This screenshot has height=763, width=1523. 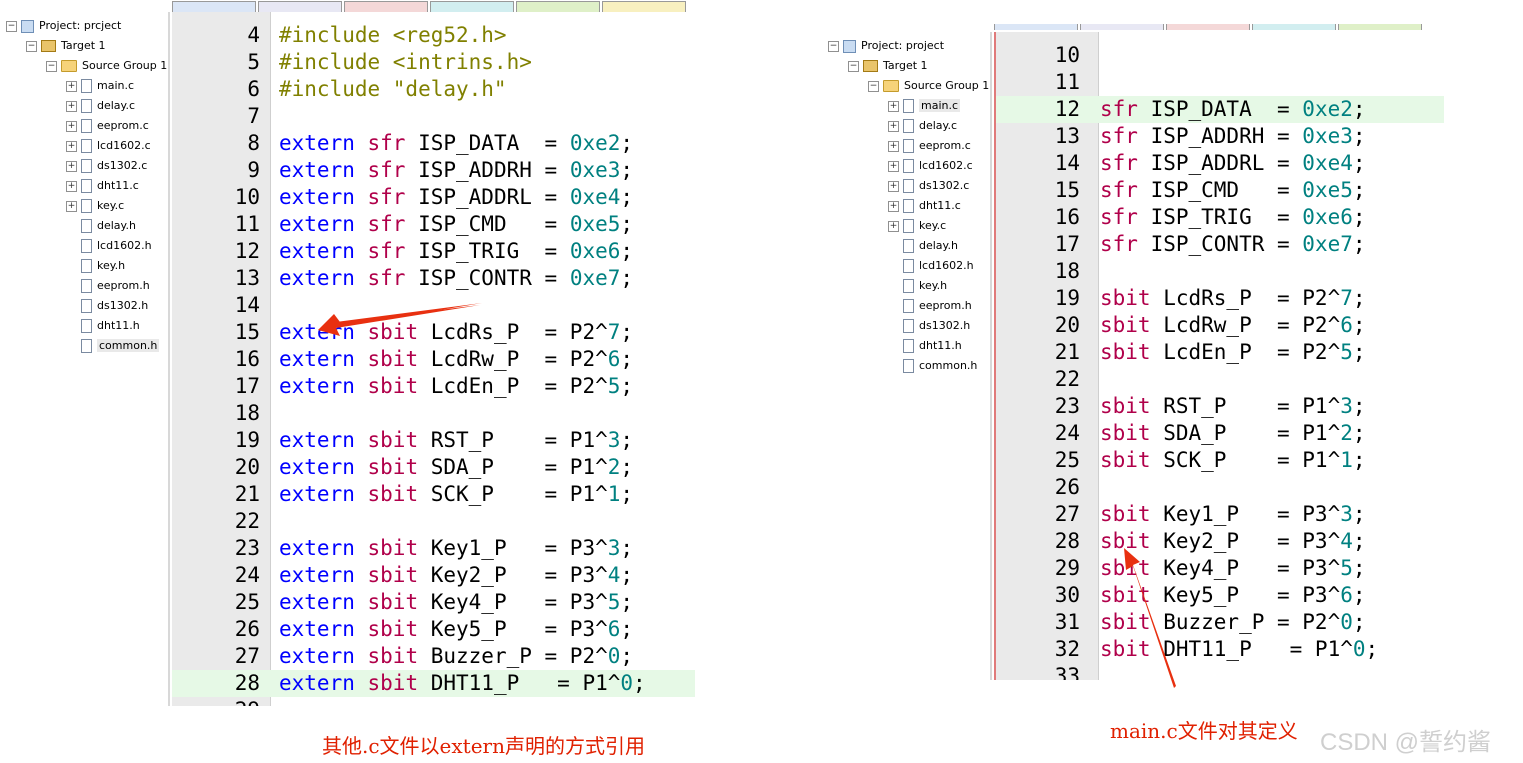 What do you see at coordinates (1204, 731) in the screenshot?
I see `caption-right: main.c文件对其定义` at bounding box center [1204, 731].